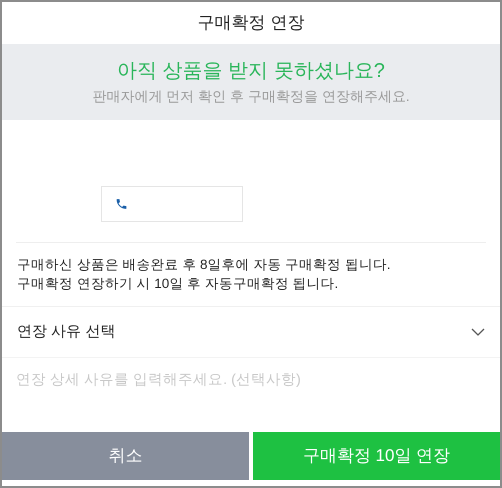 Image resolution: width=502 pixels, height=488 pixels. I want to click on banner-headline: 아직 상품을 받지 못하셨나요?, so click(251, 71).